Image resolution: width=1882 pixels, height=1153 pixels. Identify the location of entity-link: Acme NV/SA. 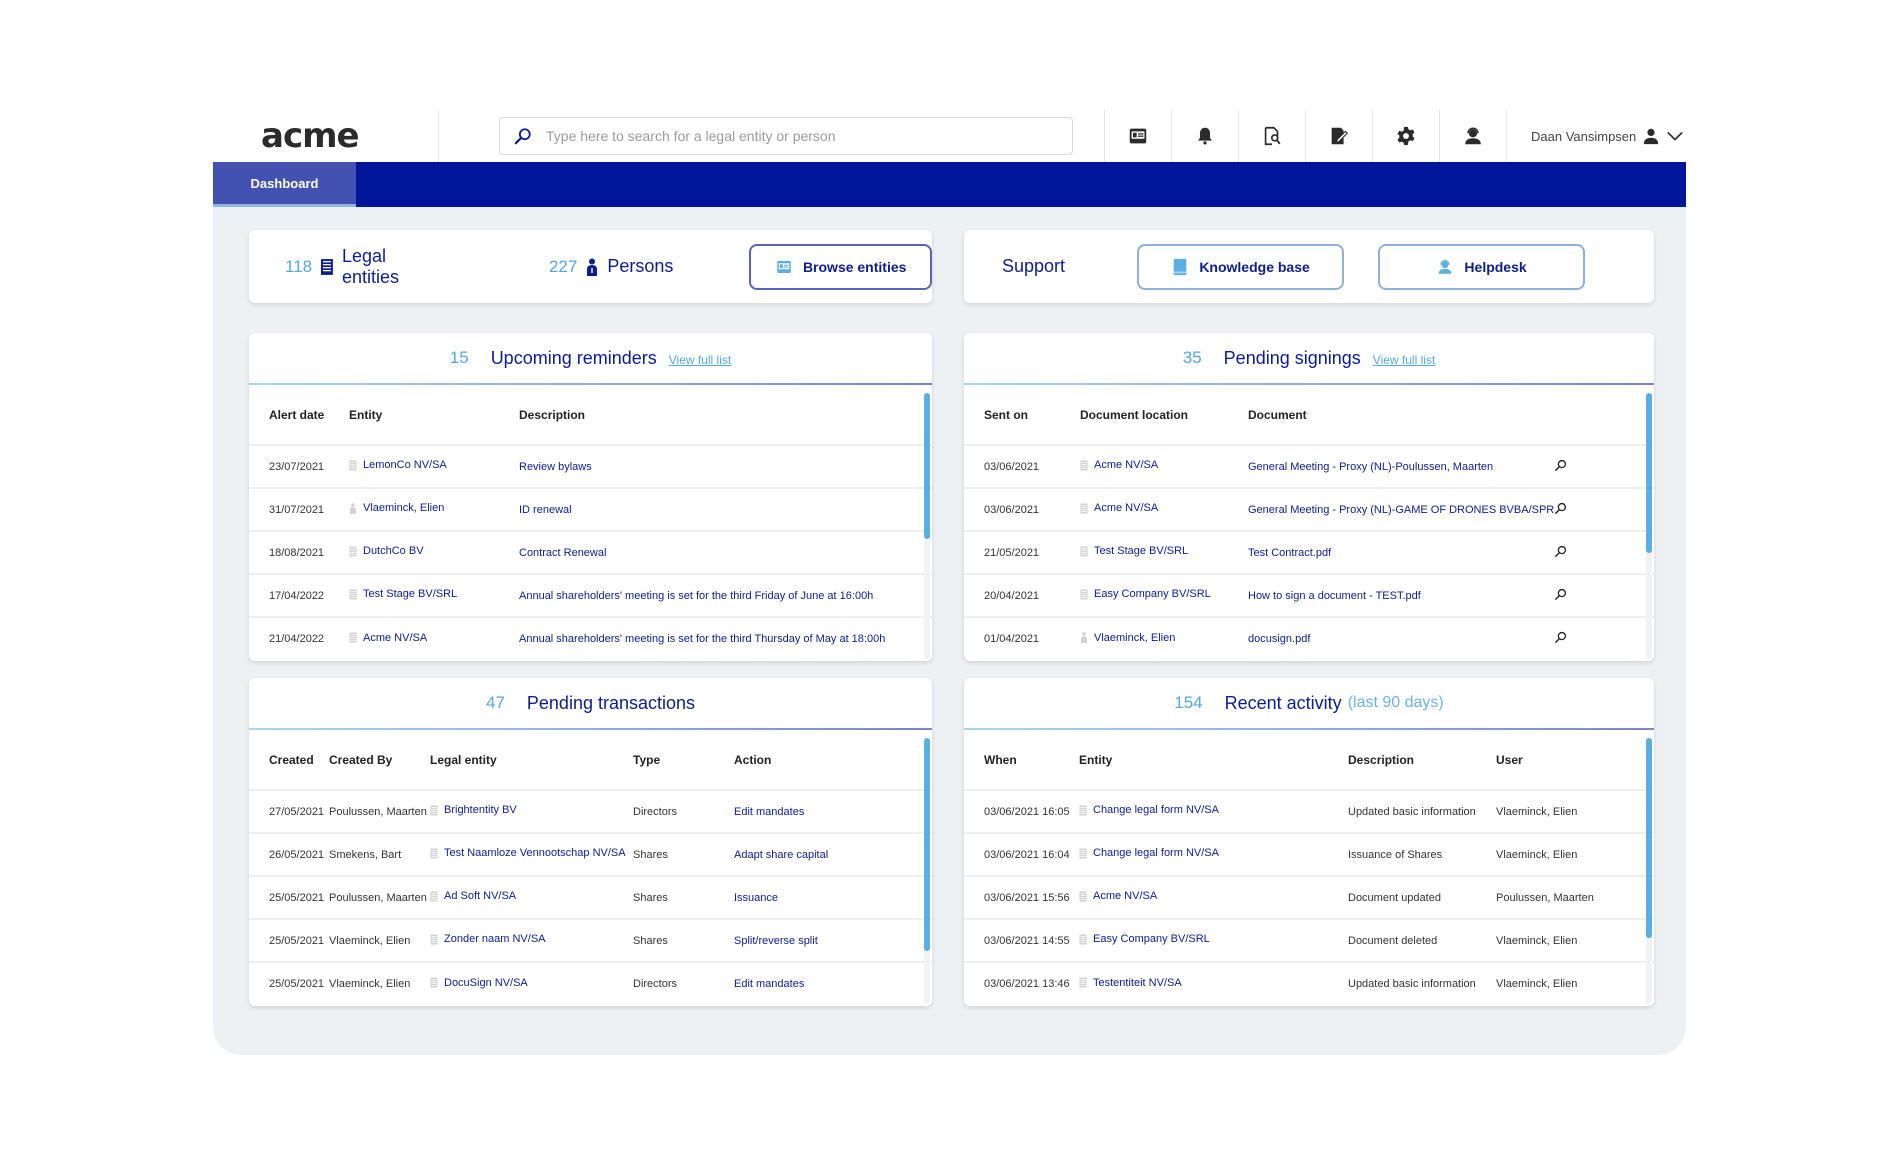
(1125, 896).